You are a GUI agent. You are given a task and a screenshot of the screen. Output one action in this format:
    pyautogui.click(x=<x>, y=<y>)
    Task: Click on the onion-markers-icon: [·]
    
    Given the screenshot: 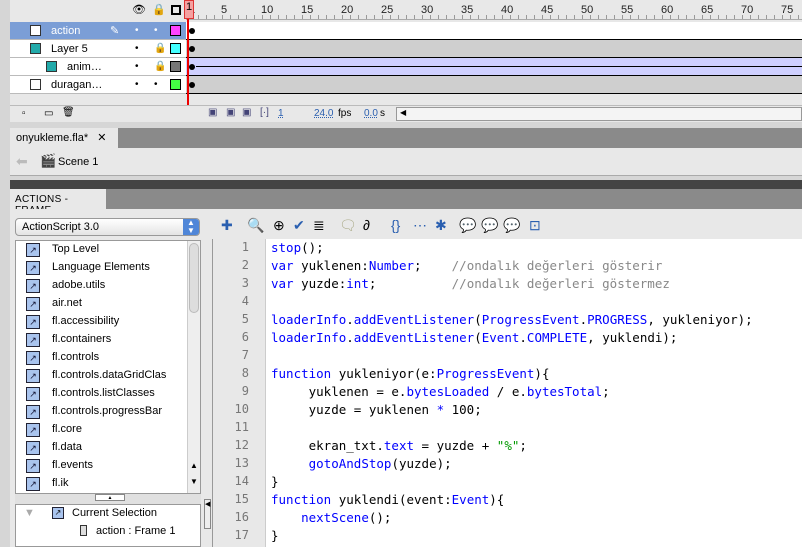 What is the action you would take?
    pyautogui.click(x=264, y=112)
    